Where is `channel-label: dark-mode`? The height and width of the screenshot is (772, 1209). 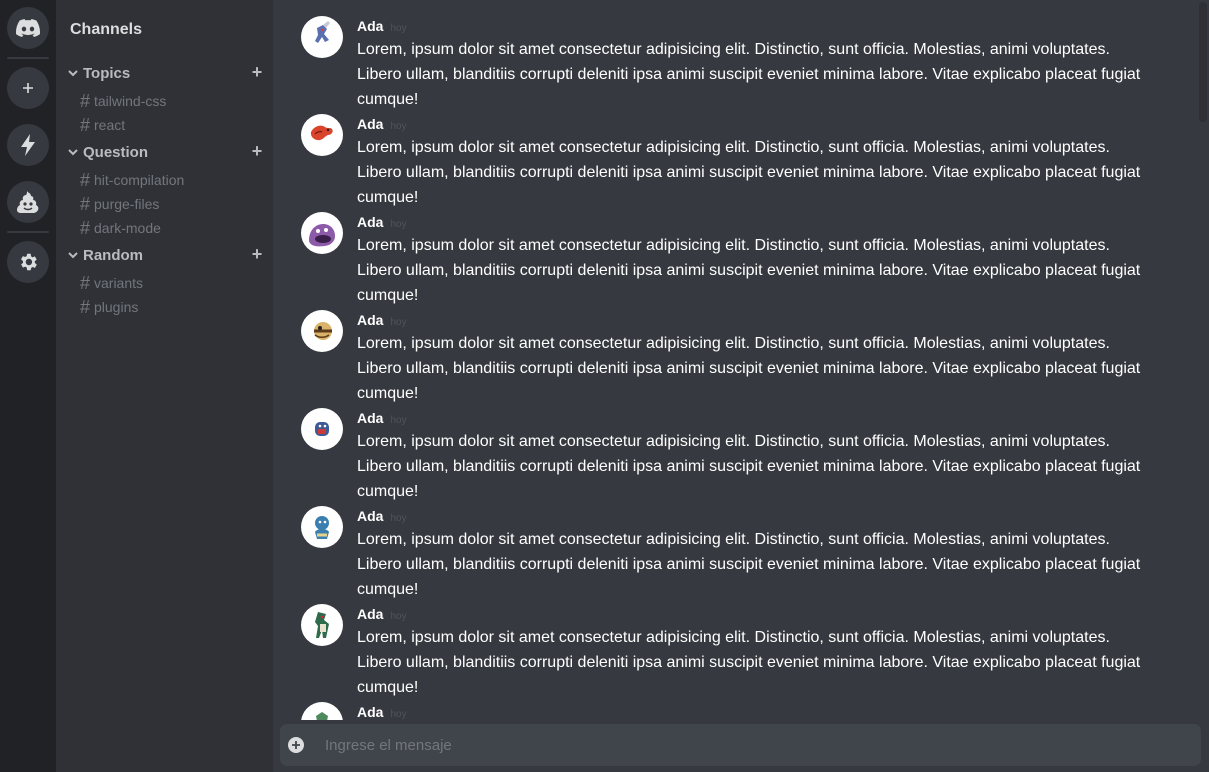 channel-label: dark-mode is located at coordinates (127, 228).